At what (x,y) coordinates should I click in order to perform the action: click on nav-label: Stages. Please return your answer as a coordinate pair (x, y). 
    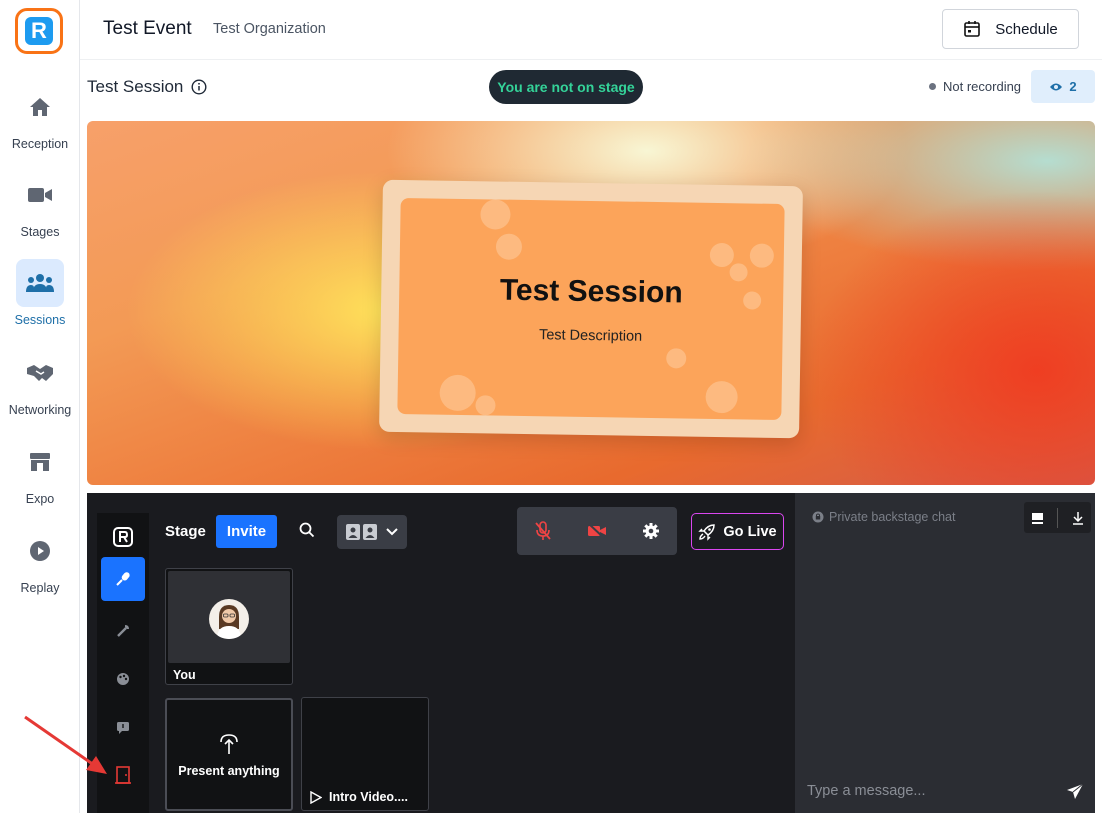
    Looking at the image, I should click on (40, 232).